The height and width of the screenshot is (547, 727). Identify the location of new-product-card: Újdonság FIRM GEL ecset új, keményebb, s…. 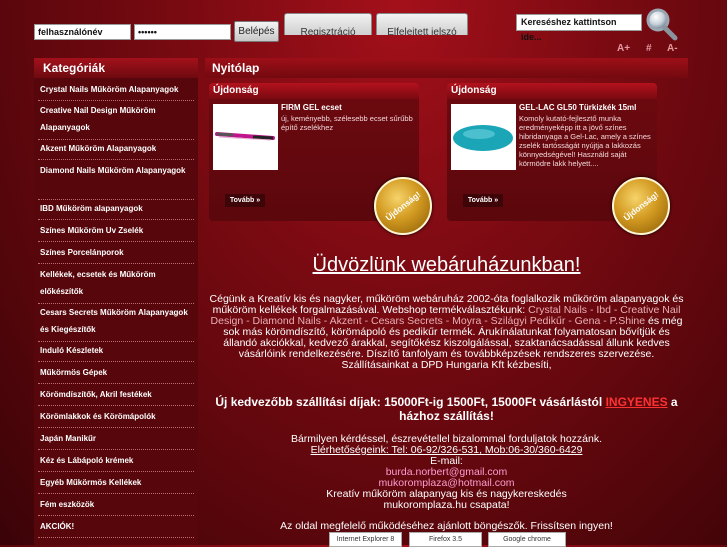
(320, 159).